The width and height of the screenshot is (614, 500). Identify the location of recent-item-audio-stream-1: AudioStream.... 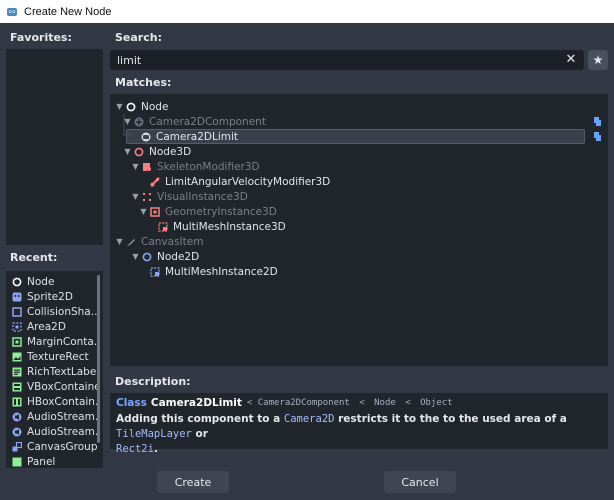
(52, 416).